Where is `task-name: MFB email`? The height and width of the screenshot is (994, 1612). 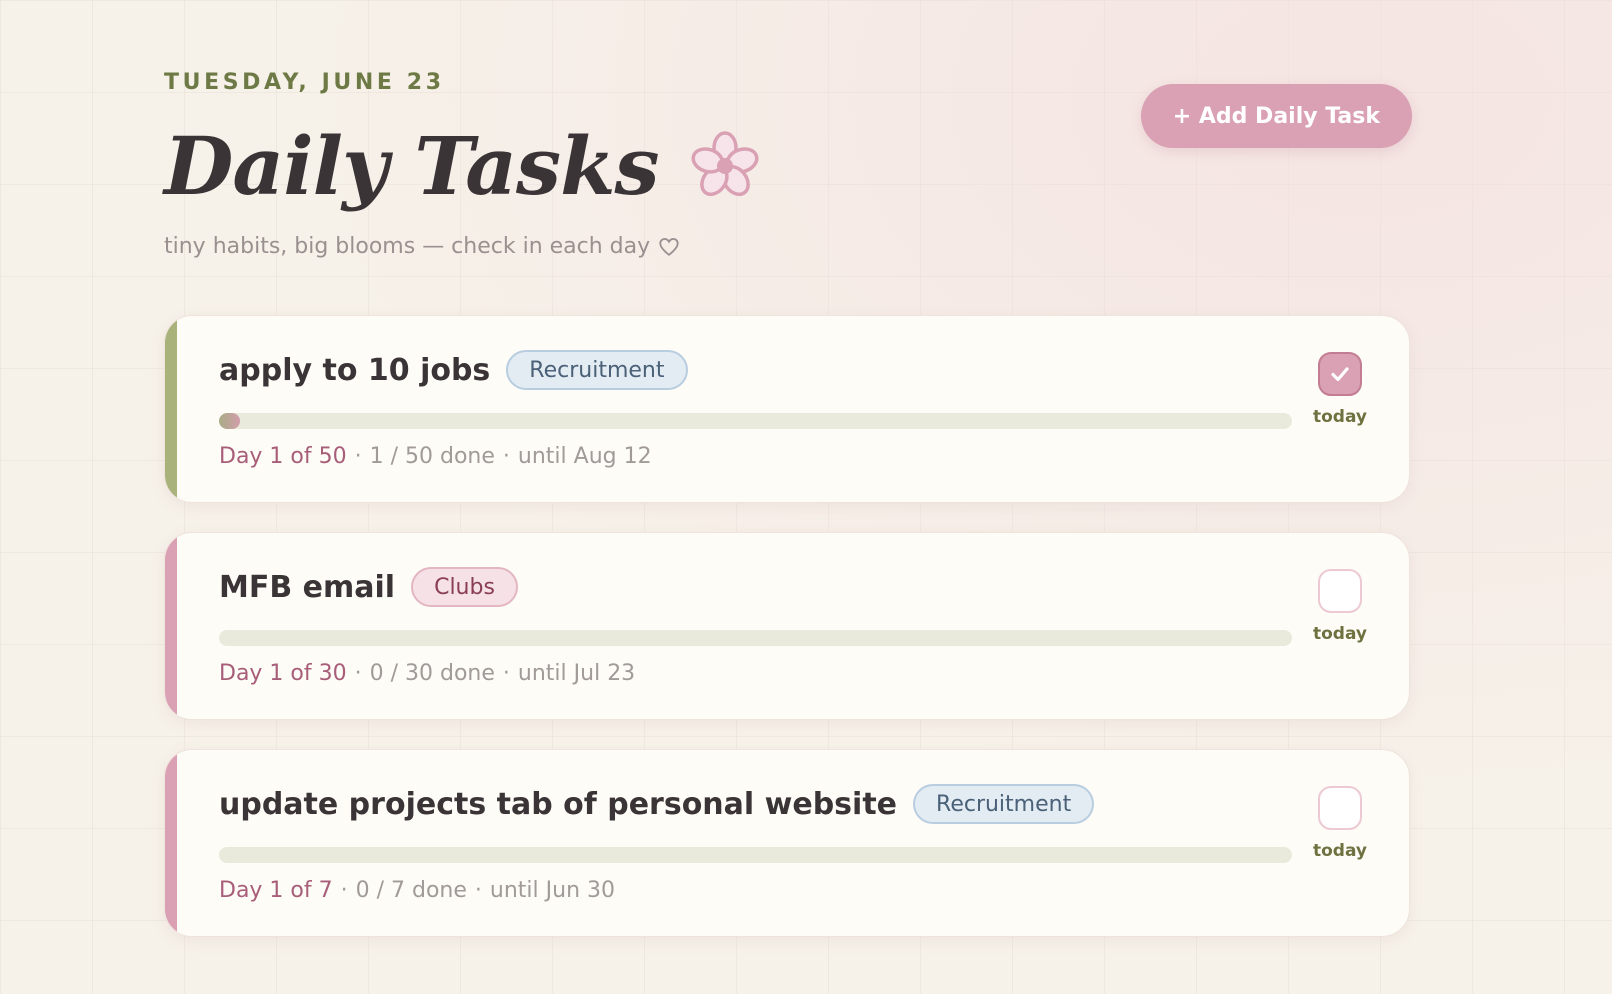
task-name: MFB email is located at coordinates (307, 587).